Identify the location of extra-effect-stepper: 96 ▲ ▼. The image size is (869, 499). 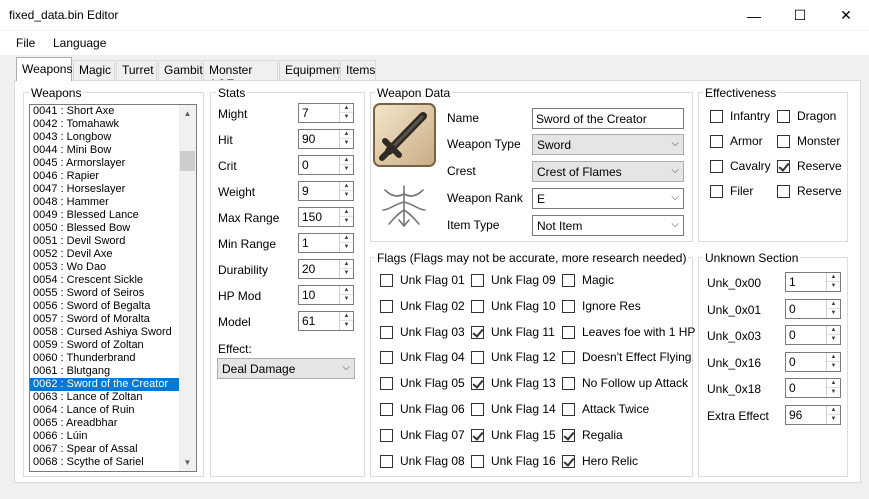
(813, 414).